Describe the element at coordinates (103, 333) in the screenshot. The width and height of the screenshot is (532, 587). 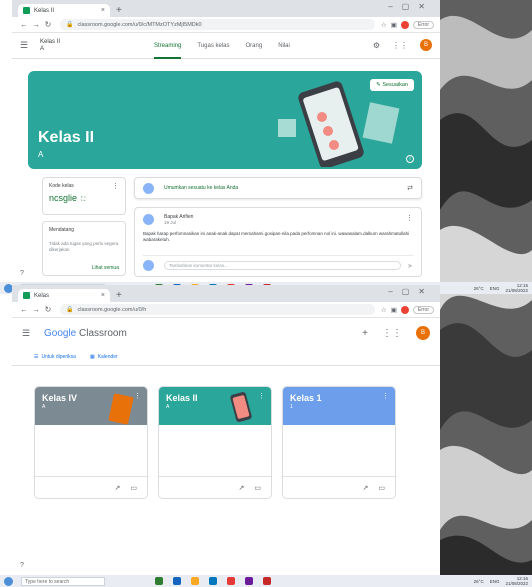
I see `brand-product: Classroom` at that location.